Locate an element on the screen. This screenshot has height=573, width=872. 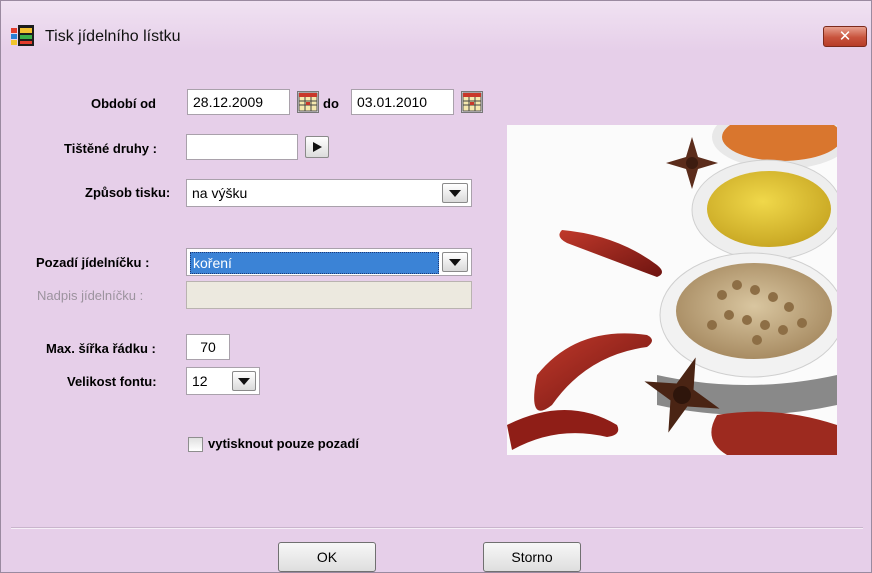
ok-button: OK is located at coordinates (327, 557).